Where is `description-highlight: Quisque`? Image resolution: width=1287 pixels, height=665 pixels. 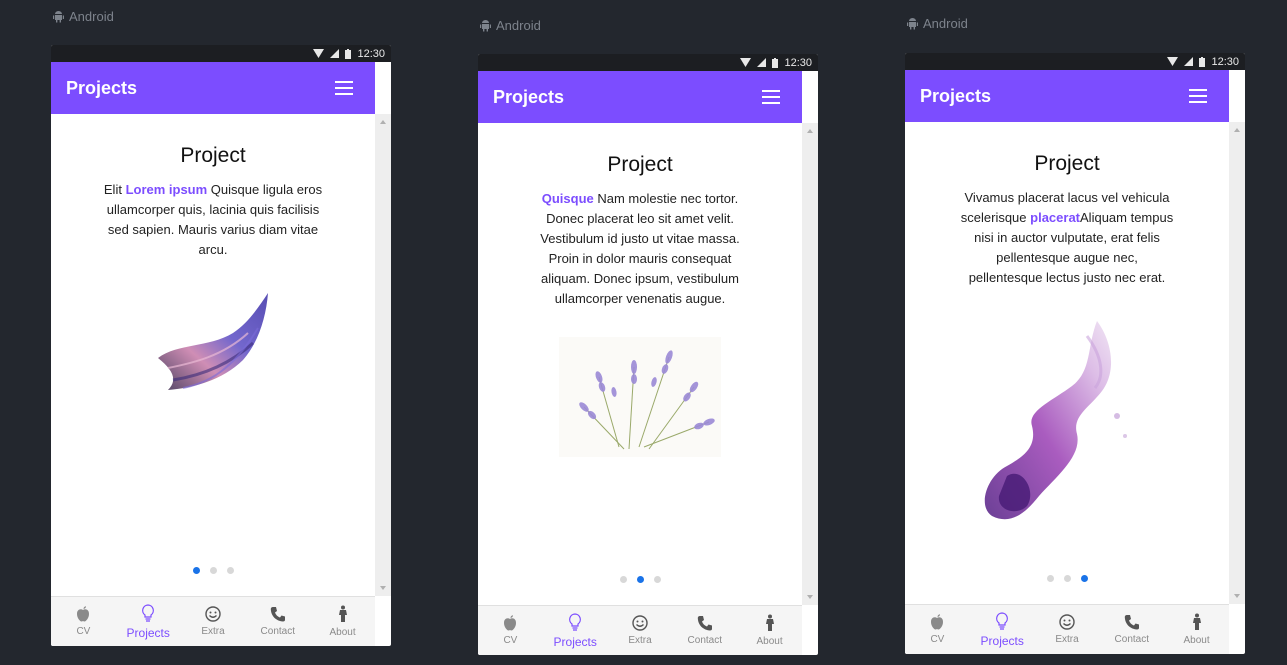
description-highlight: Quisque is located at coordinates (567, 198).